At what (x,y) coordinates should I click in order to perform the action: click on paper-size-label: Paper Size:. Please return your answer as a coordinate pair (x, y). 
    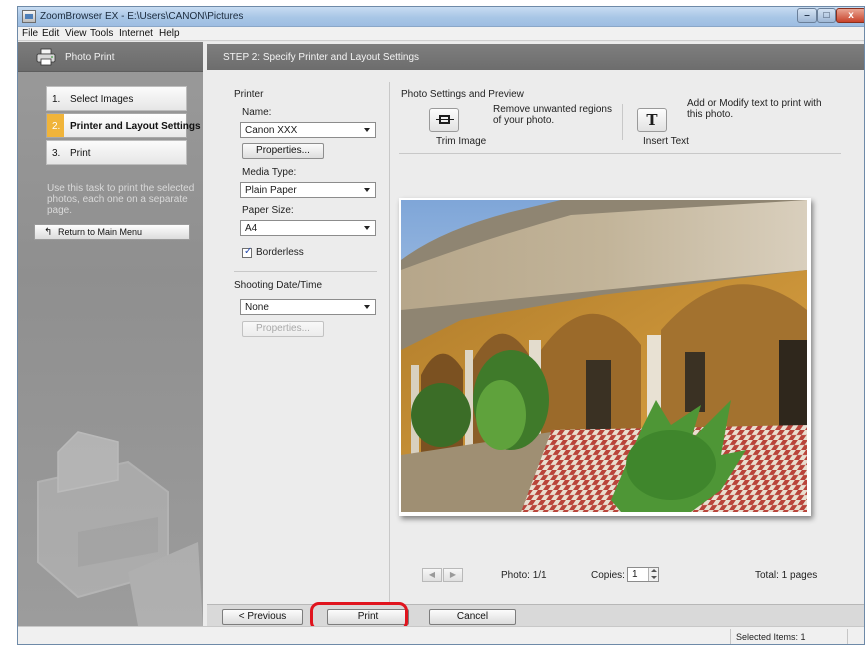
    Looking at the image, I should click on (268, 210).